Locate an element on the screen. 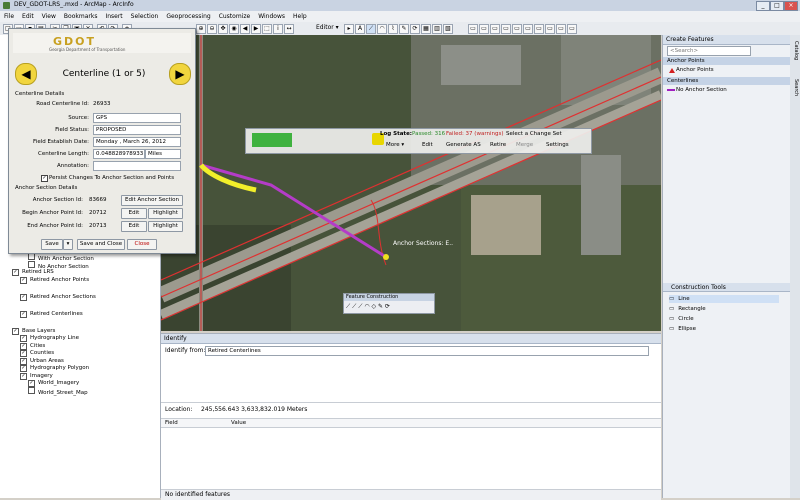  save-button: Save is located at coordinates (52, 244).